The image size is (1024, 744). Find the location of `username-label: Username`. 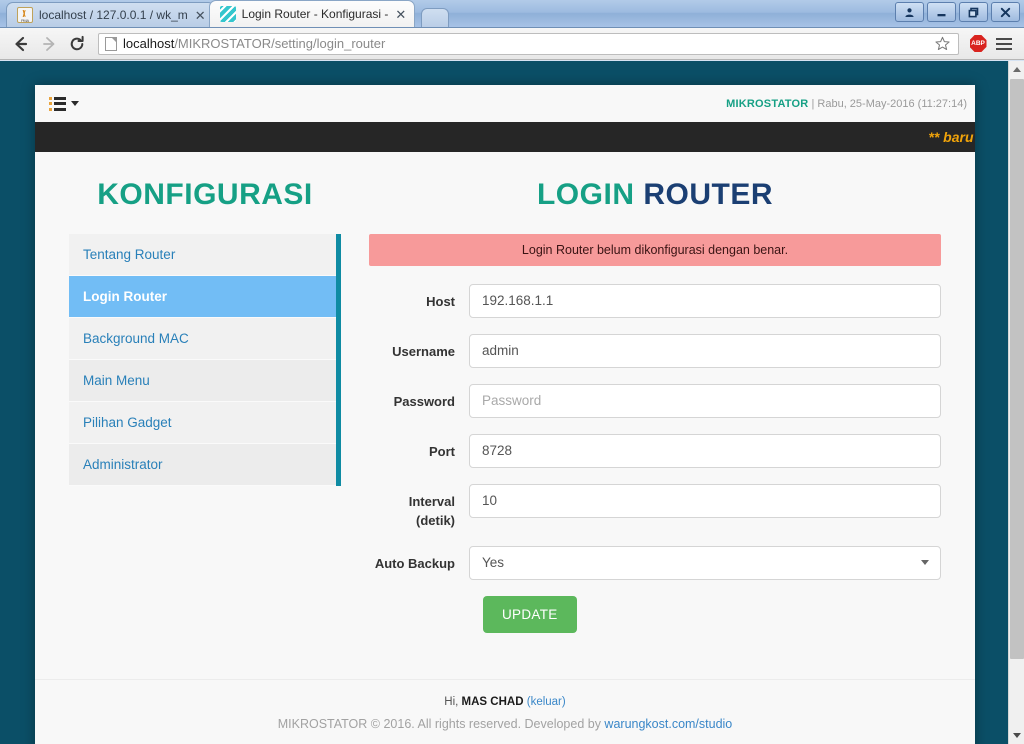

username-label: Username is located at coordinates (423, 351).